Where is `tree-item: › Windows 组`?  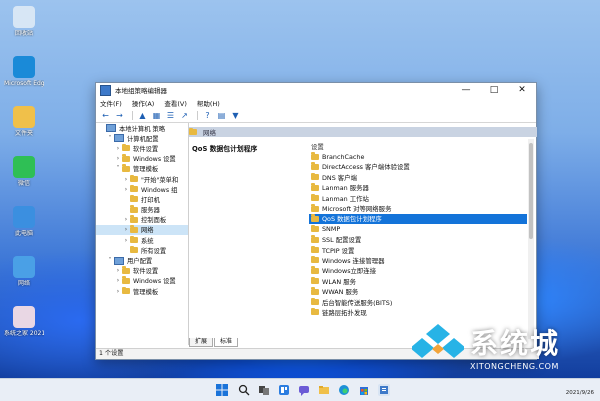 tree-item: › Windows 组 is located at coordinates (142, 189).